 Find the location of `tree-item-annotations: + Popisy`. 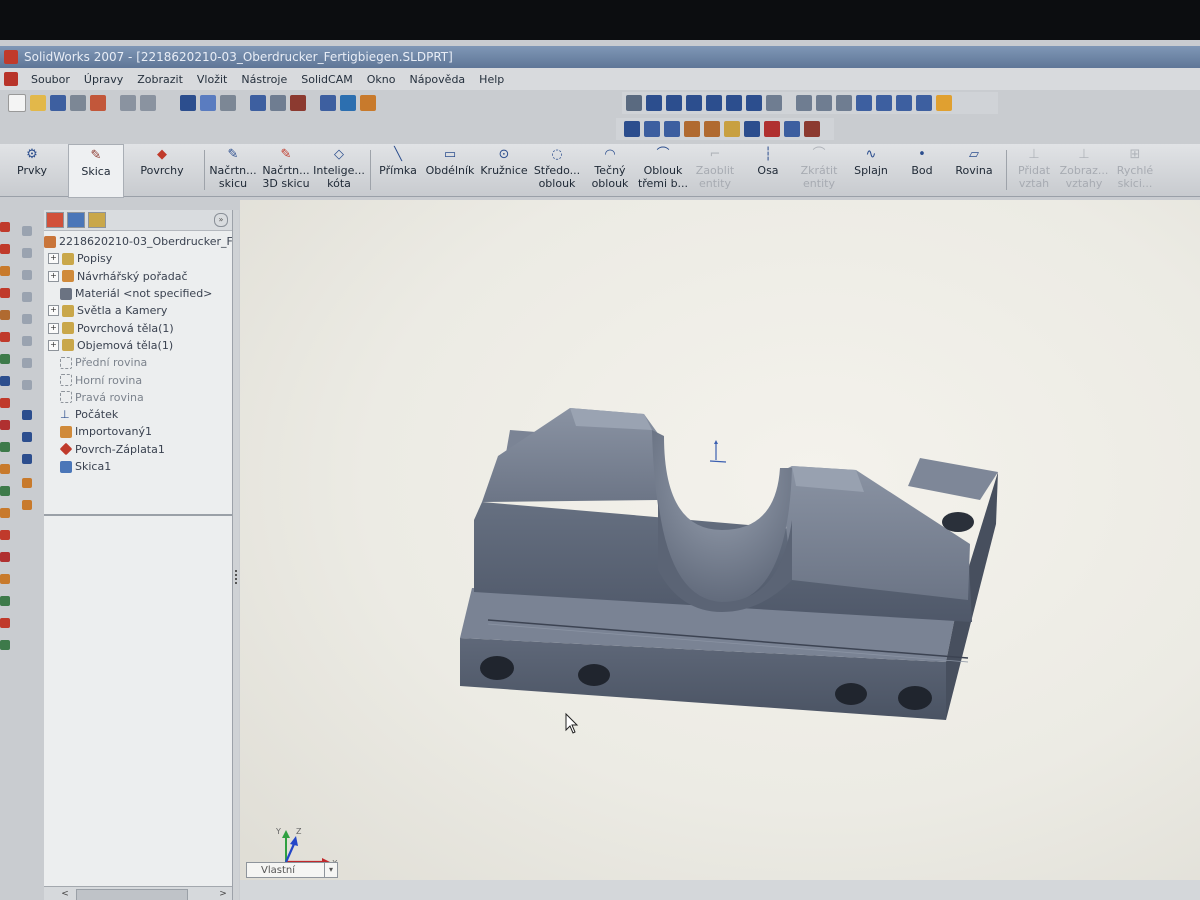

tree-item-annotations: + Popisy is located at coordinates (138, 258).